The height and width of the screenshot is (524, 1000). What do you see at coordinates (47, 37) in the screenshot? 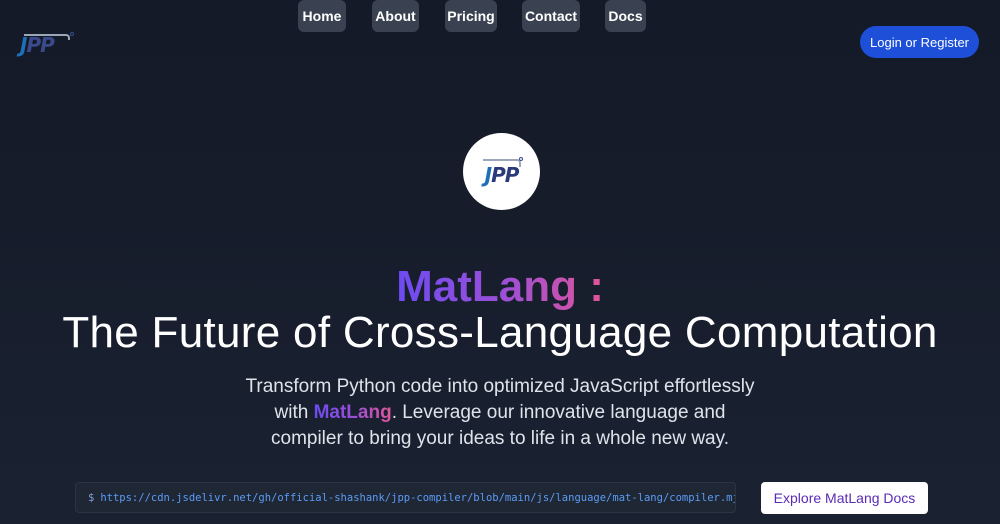
I see `logo-lines` at bounding box center [47, 37].